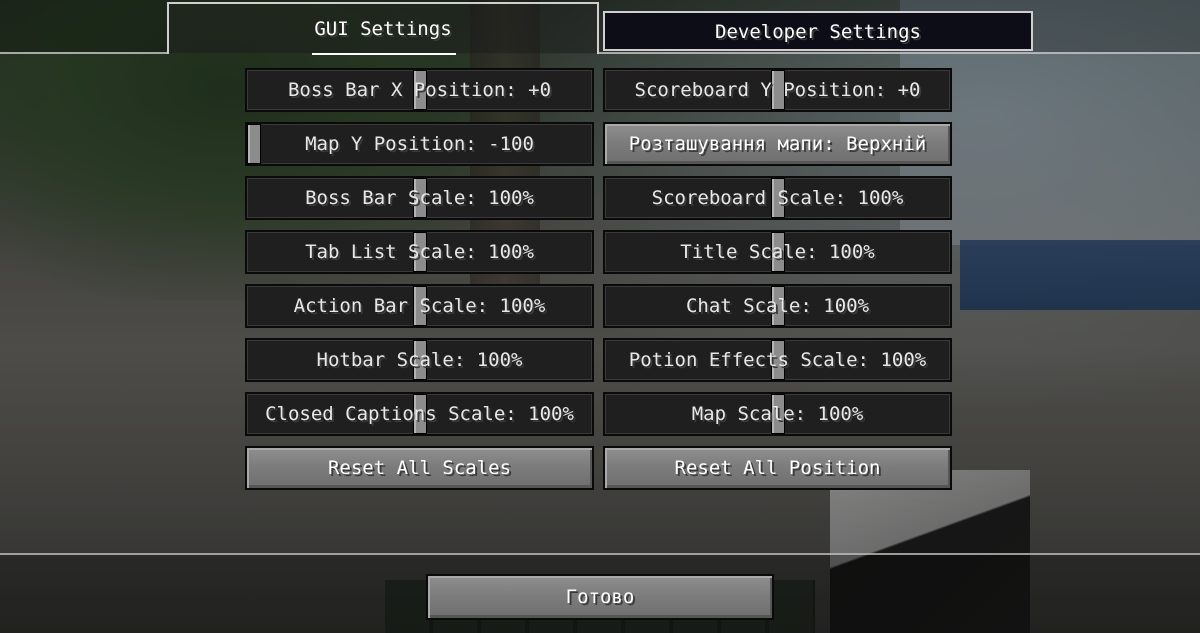 This screenshot has height=633, width=1200. I want to click on active-tab-indicator, so click(384, 54).